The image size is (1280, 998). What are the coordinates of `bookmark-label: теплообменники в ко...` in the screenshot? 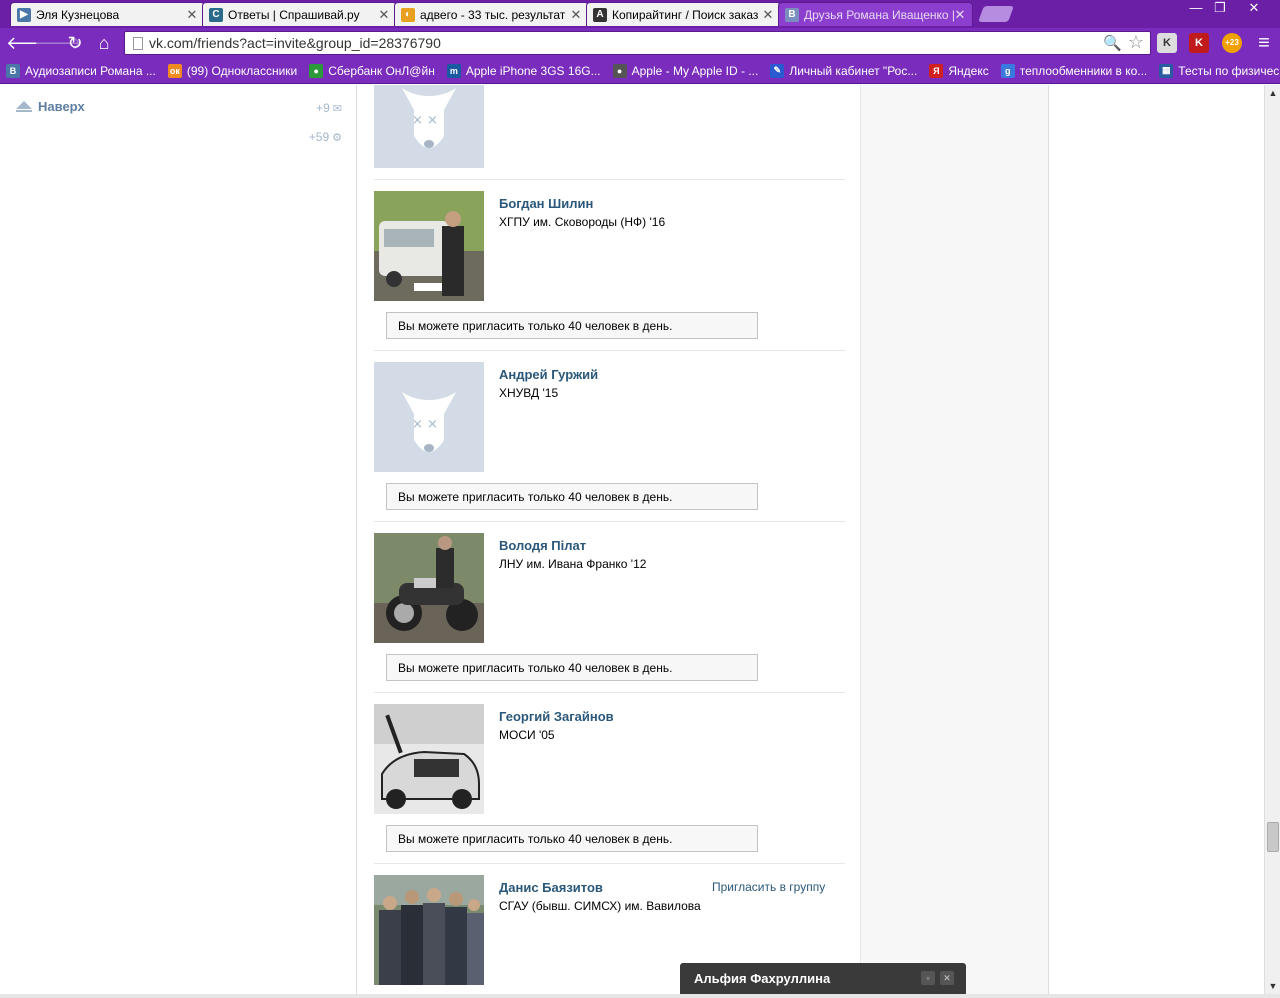 It's located at (1083, 70).